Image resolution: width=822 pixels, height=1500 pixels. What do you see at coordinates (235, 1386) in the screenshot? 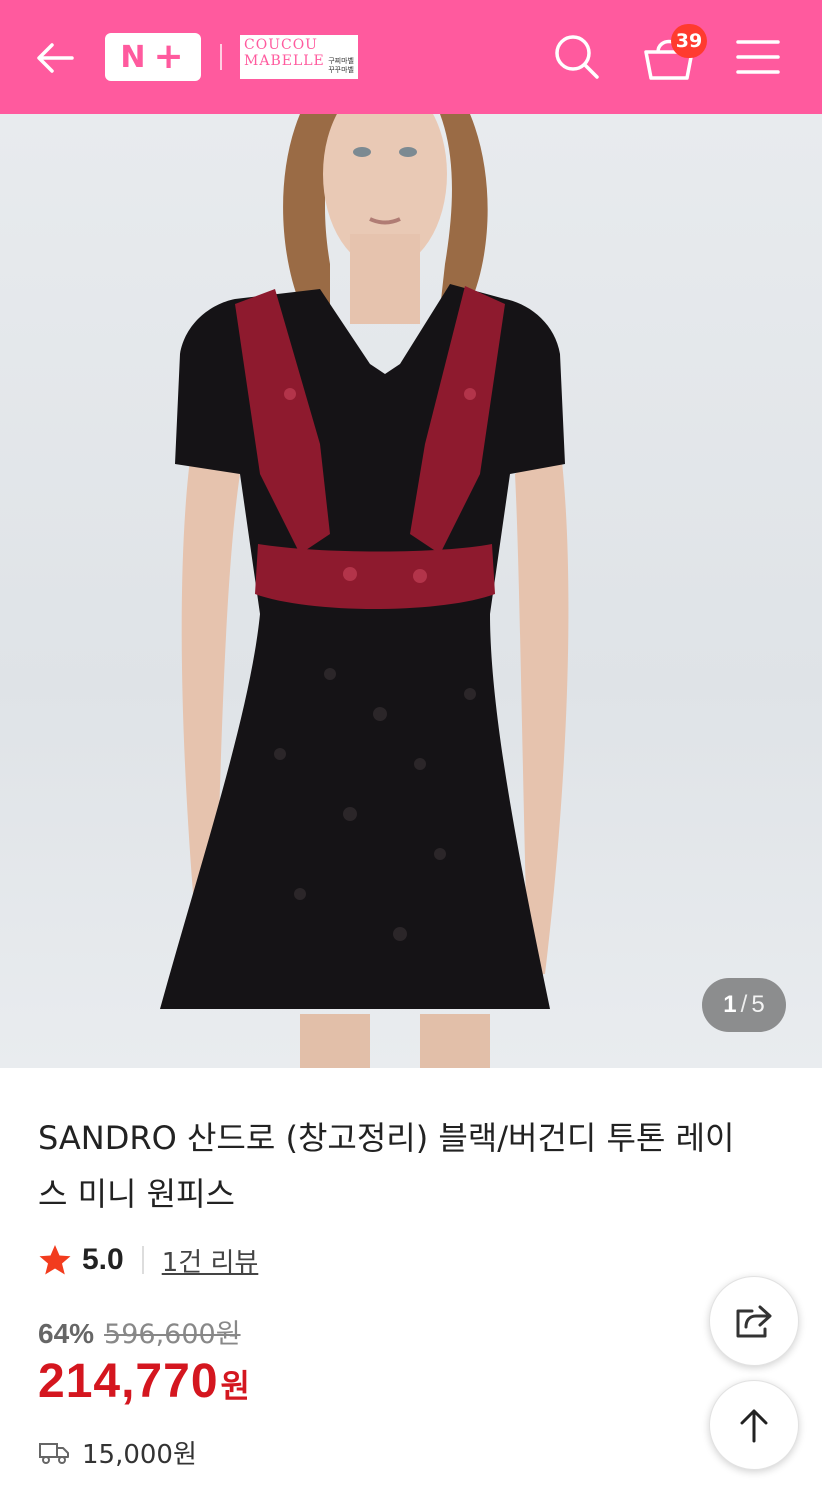
I see `price-unit: 원` at bounding box center [235, 1386].